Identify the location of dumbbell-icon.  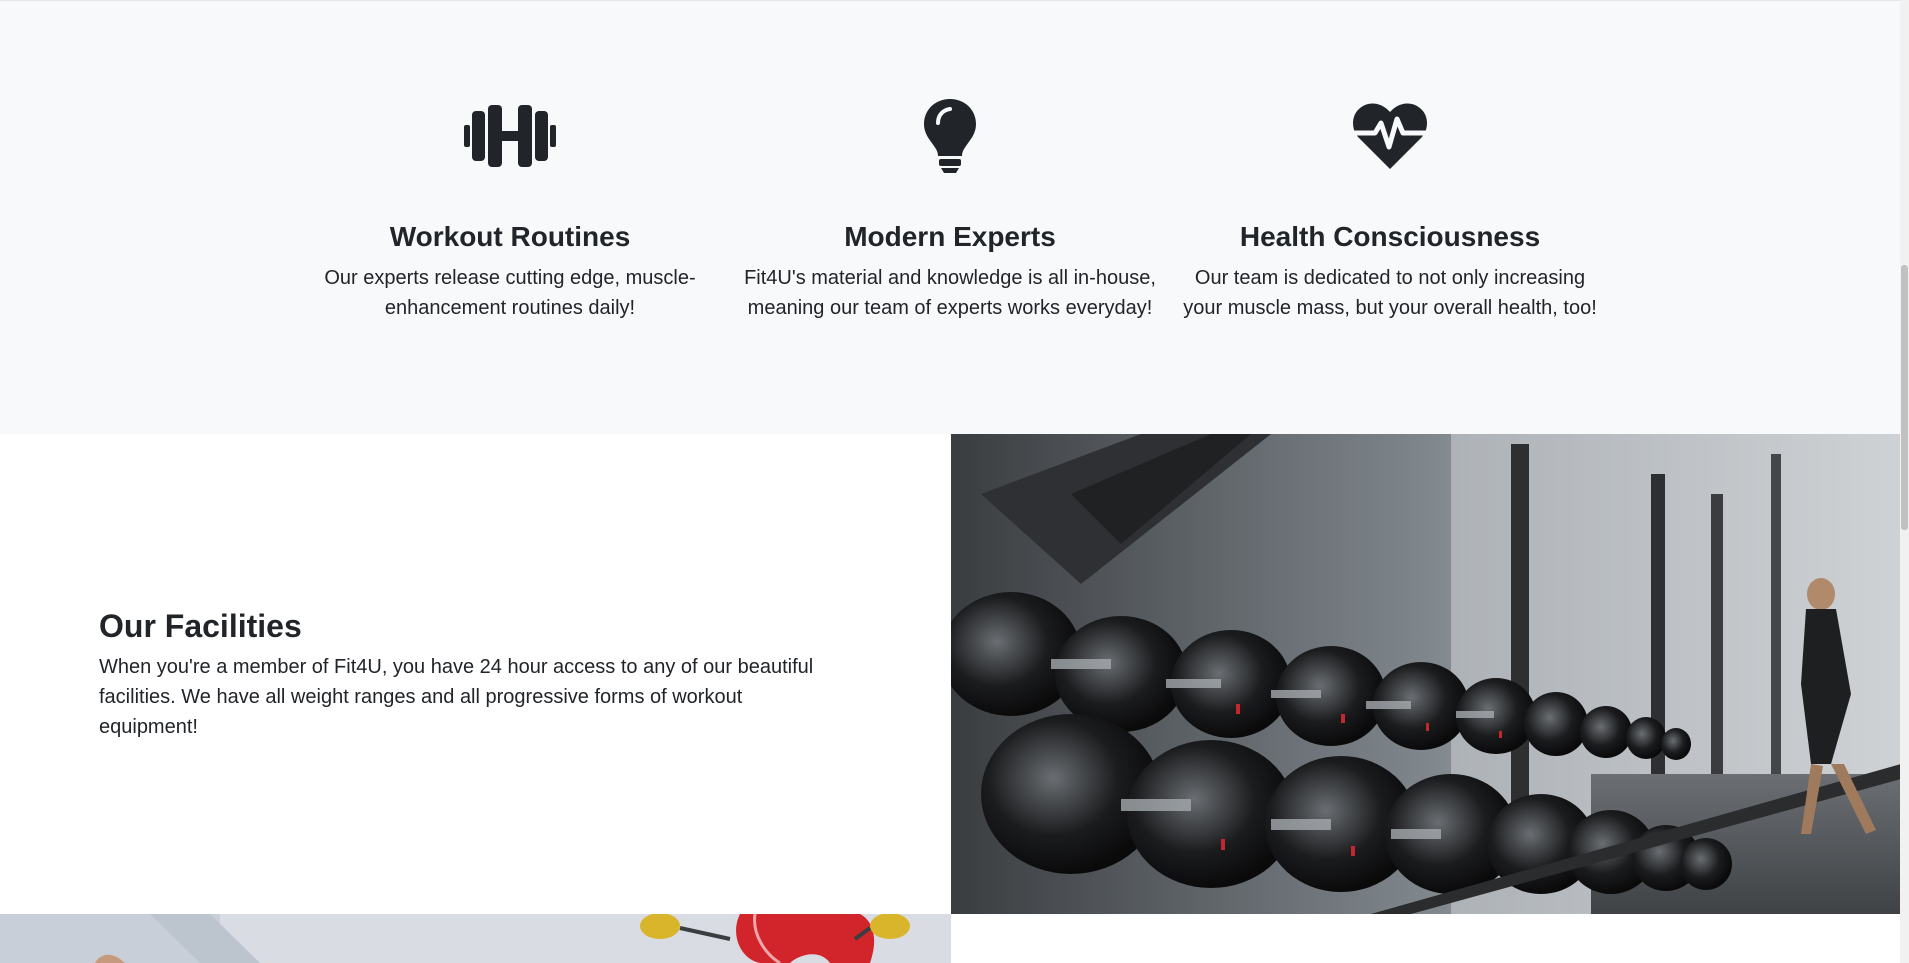
(510, 136).